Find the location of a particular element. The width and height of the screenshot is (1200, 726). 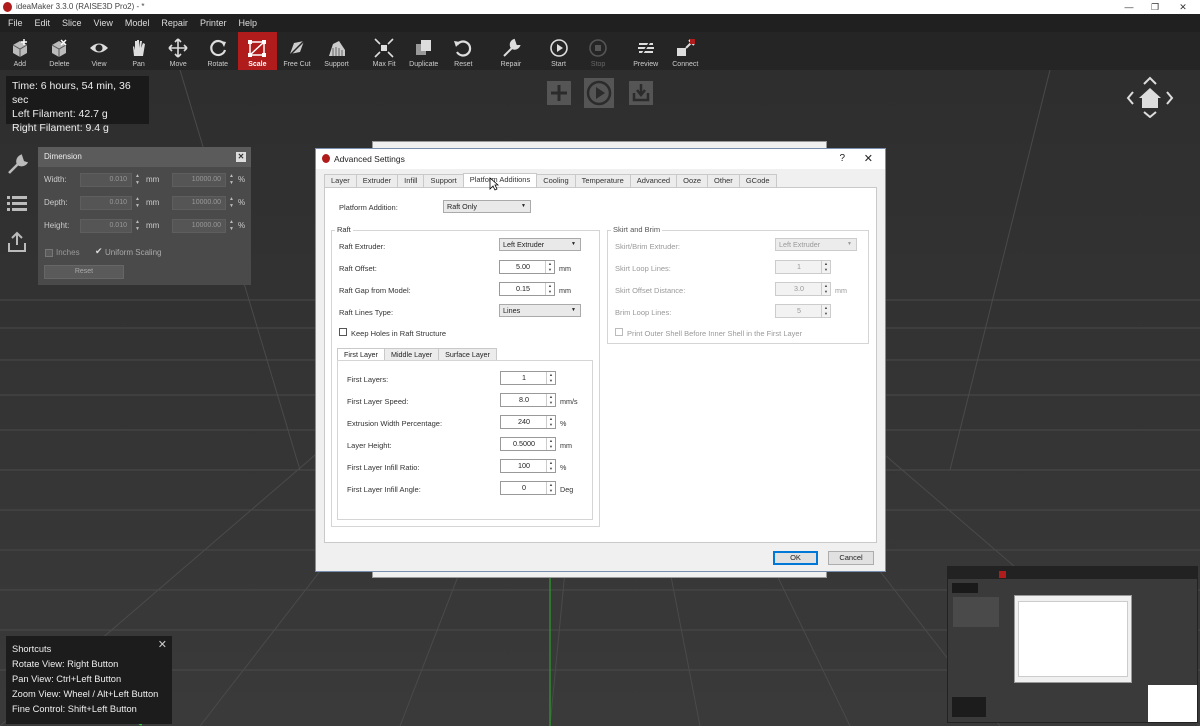

menu-help: Help is located at coordinates (249, 23).